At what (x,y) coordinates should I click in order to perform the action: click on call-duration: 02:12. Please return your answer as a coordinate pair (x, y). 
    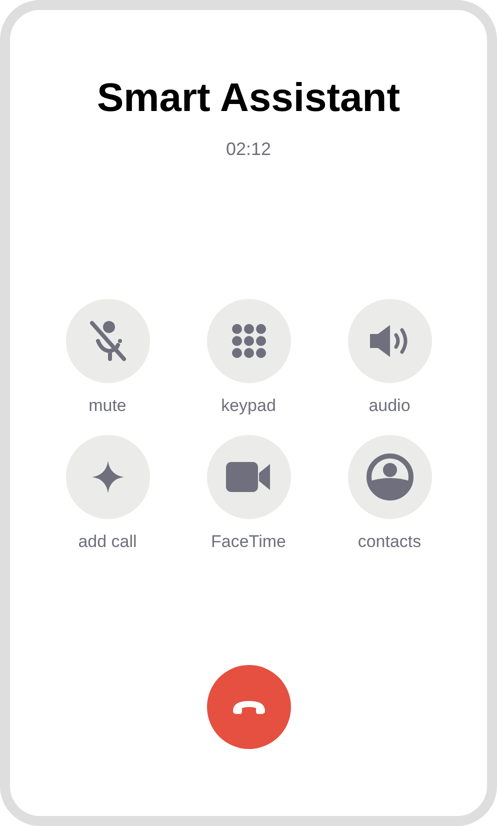
    Looking at the image, I should click on (249, 149).